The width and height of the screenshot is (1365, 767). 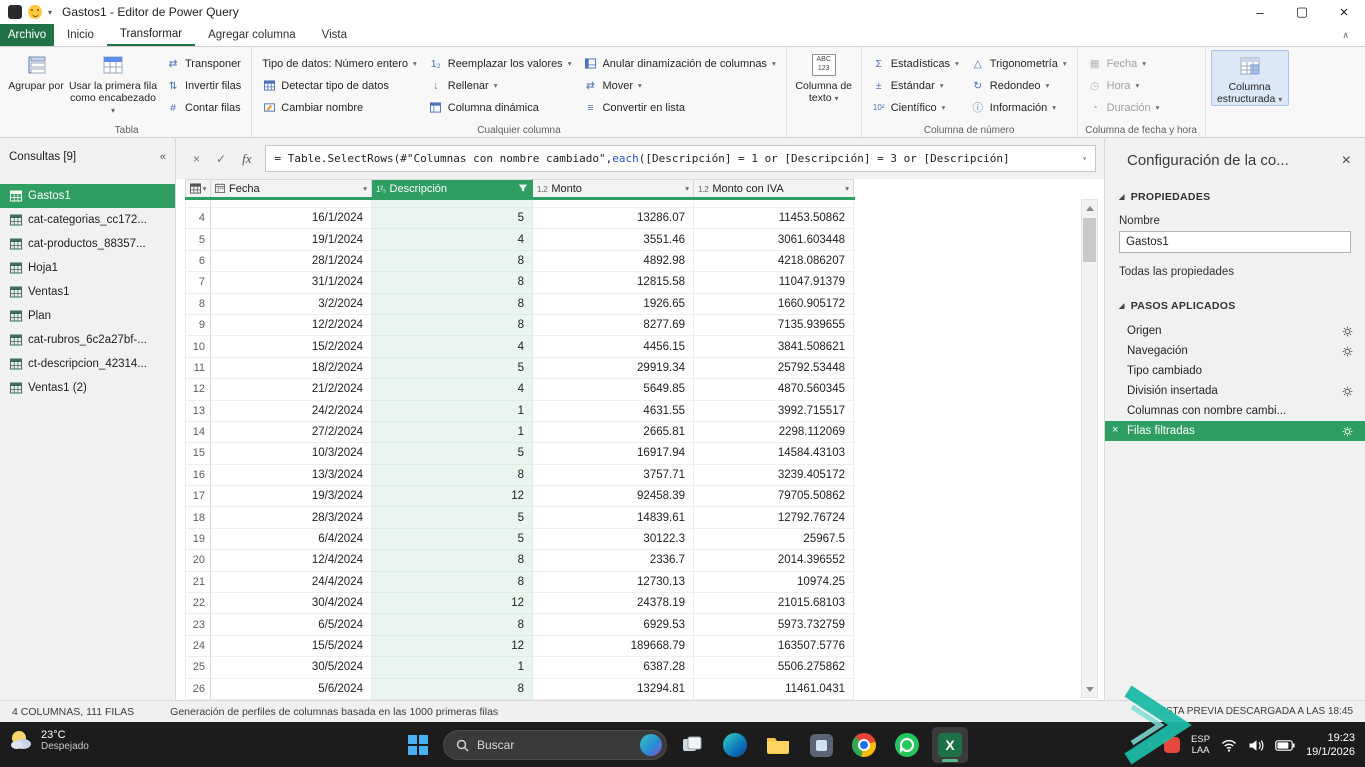 I want to click on query-item: Plan, so click(x=87, y=316).